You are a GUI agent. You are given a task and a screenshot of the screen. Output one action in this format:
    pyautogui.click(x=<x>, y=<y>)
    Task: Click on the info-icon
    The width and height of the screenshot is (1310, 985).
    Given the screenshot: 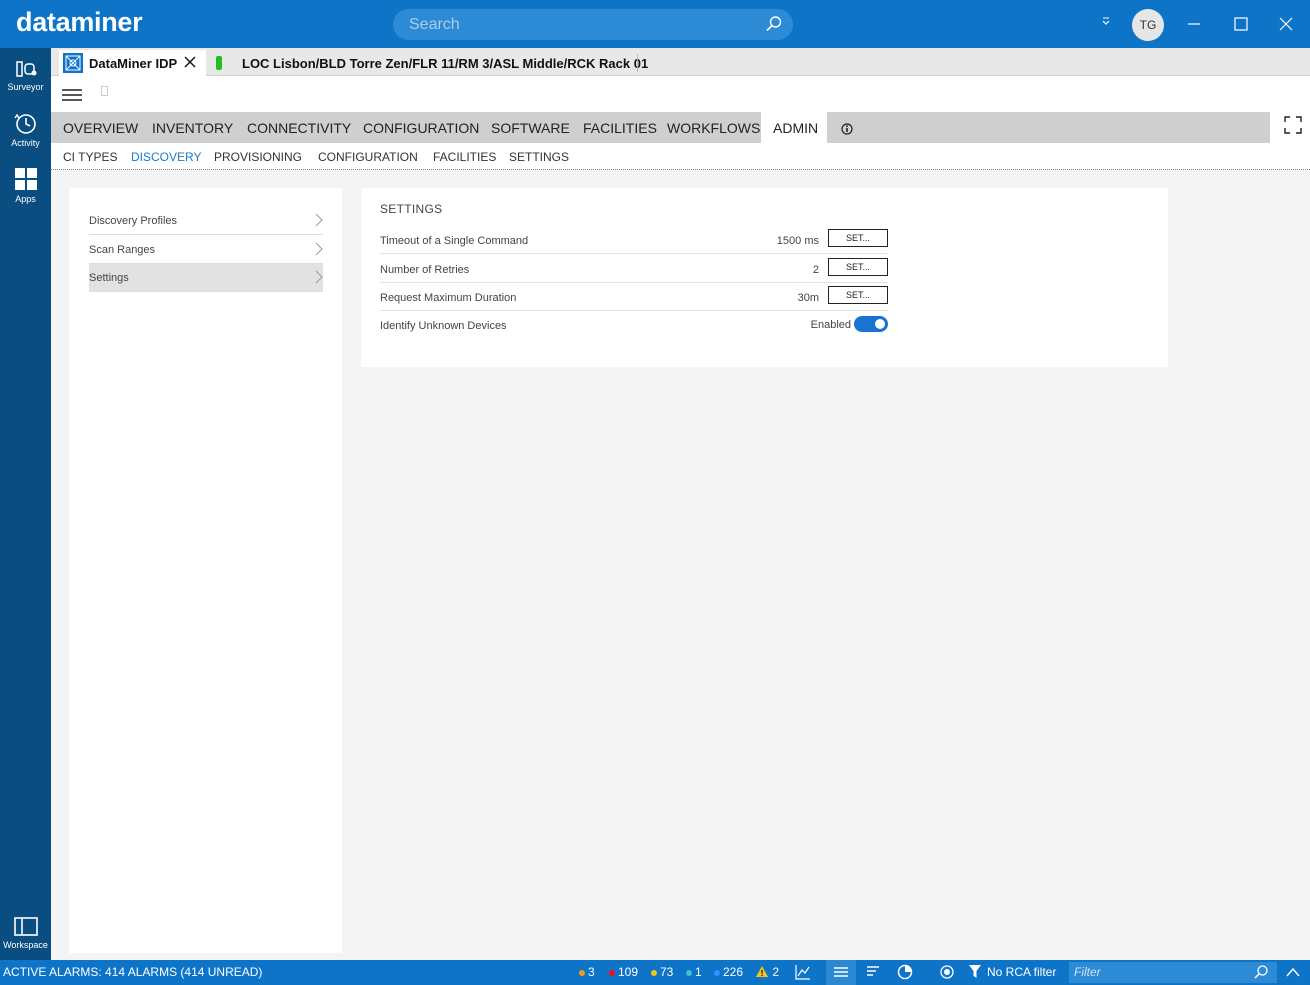 What is the action you would take?
    pyautogui.click(x=847, y=131)
    